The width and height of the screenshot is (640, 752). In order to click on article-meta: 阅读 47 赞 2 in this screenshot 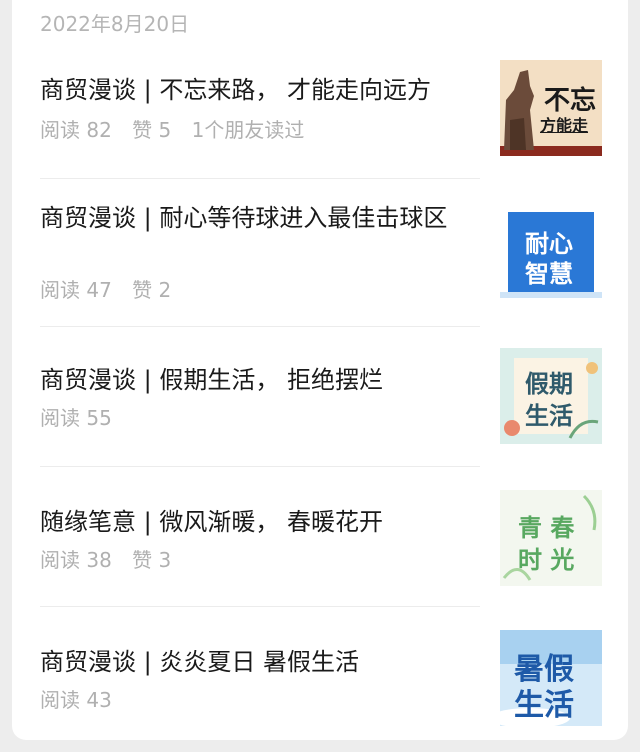, I will do `click(112, 288)`.